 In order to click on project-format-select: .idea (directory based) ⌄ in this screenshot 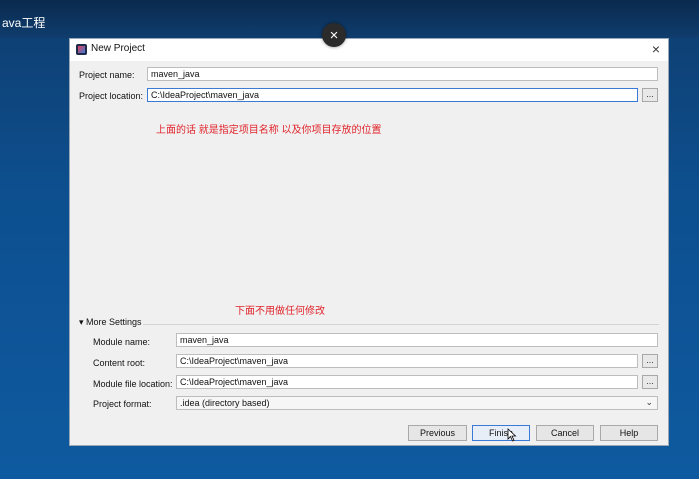, I will do `click(417, 403)`.